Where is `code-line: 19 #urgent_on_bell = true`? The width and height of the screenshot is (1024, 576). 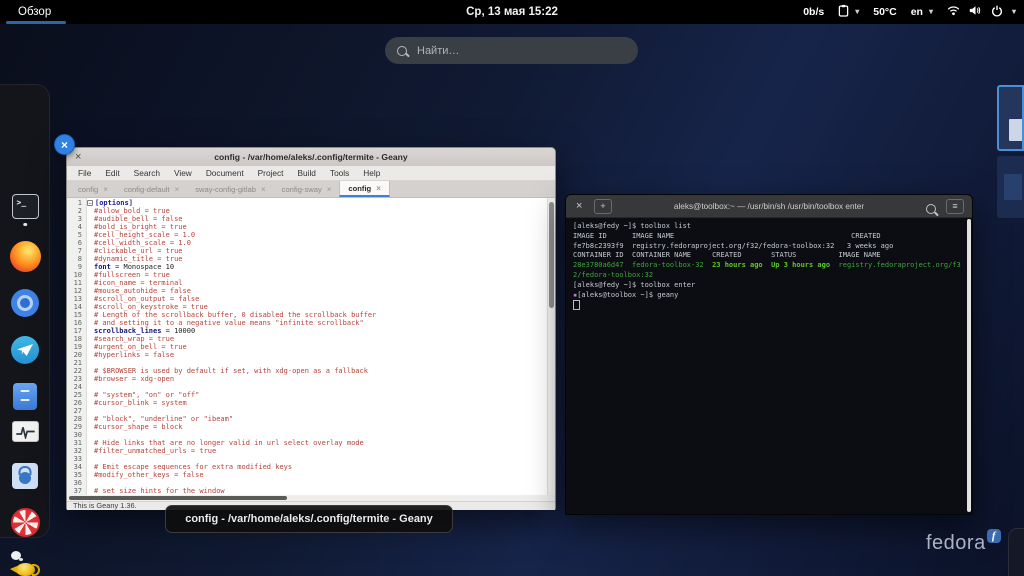
code-line: 19 #urgent_on_bell = true is located at coordinates (130, 347).